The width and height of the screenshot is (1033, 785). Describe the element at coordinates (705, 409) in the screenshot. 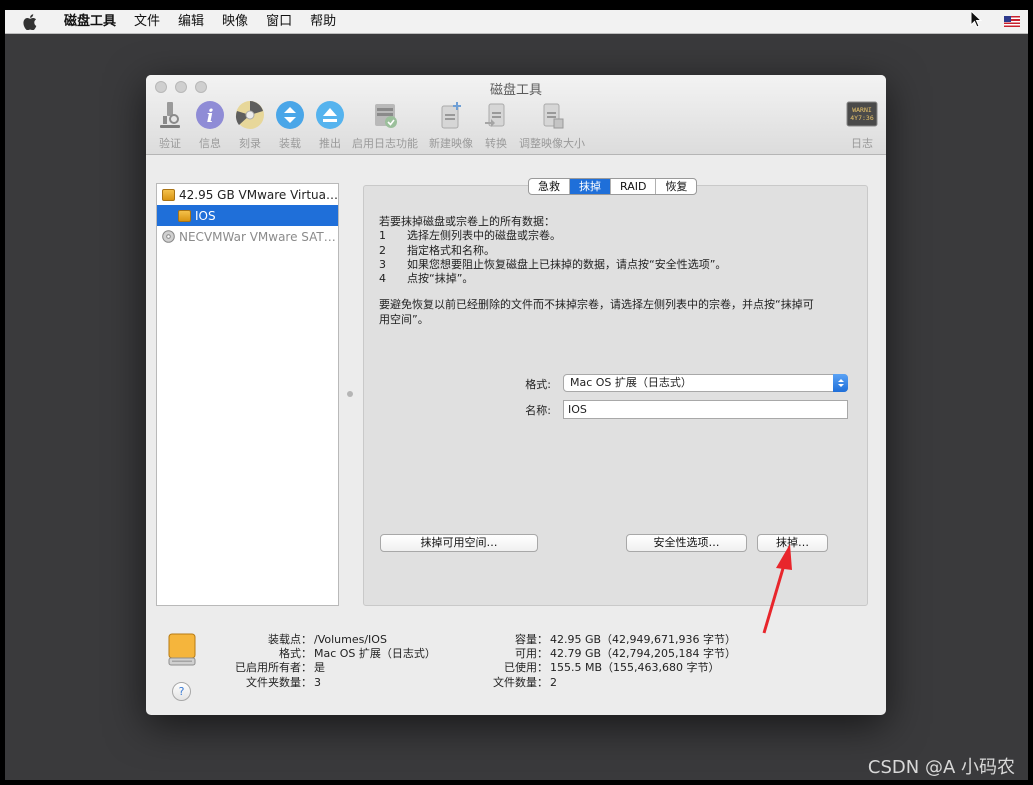

I see `name-field: IOS` at that location.